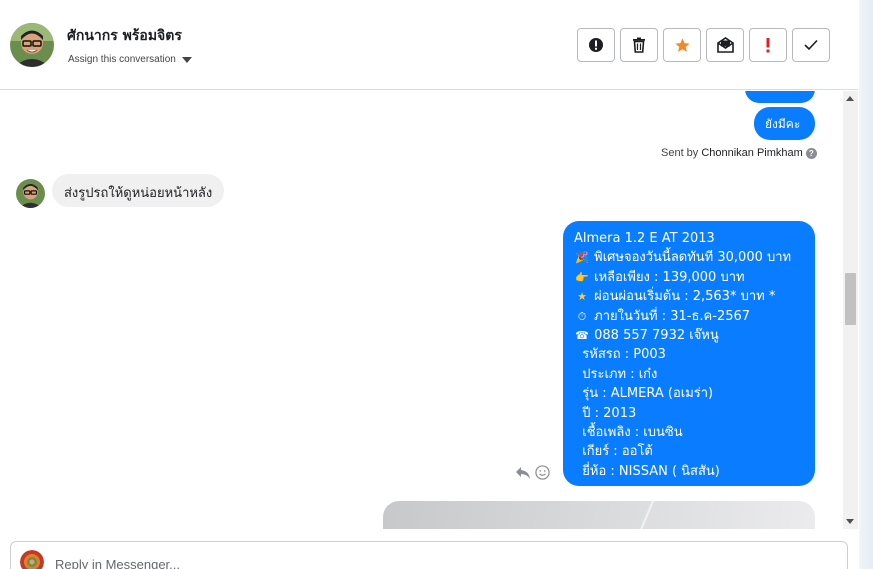 This screenshot has width=873, height=569. I want to click on listing-line: ★ ผ่อนผ่อนเริ่มต้น : 2,563* บาท *, so click(689, 296).